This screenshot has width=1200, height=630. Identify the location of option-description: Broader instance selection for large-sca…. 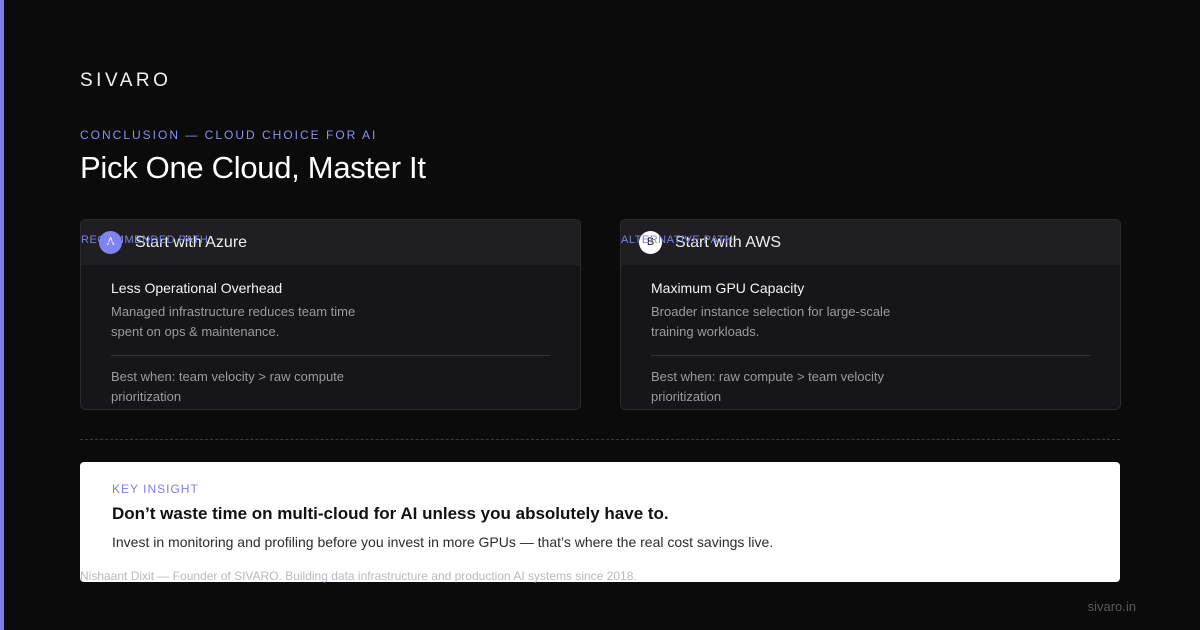
(771, 321).